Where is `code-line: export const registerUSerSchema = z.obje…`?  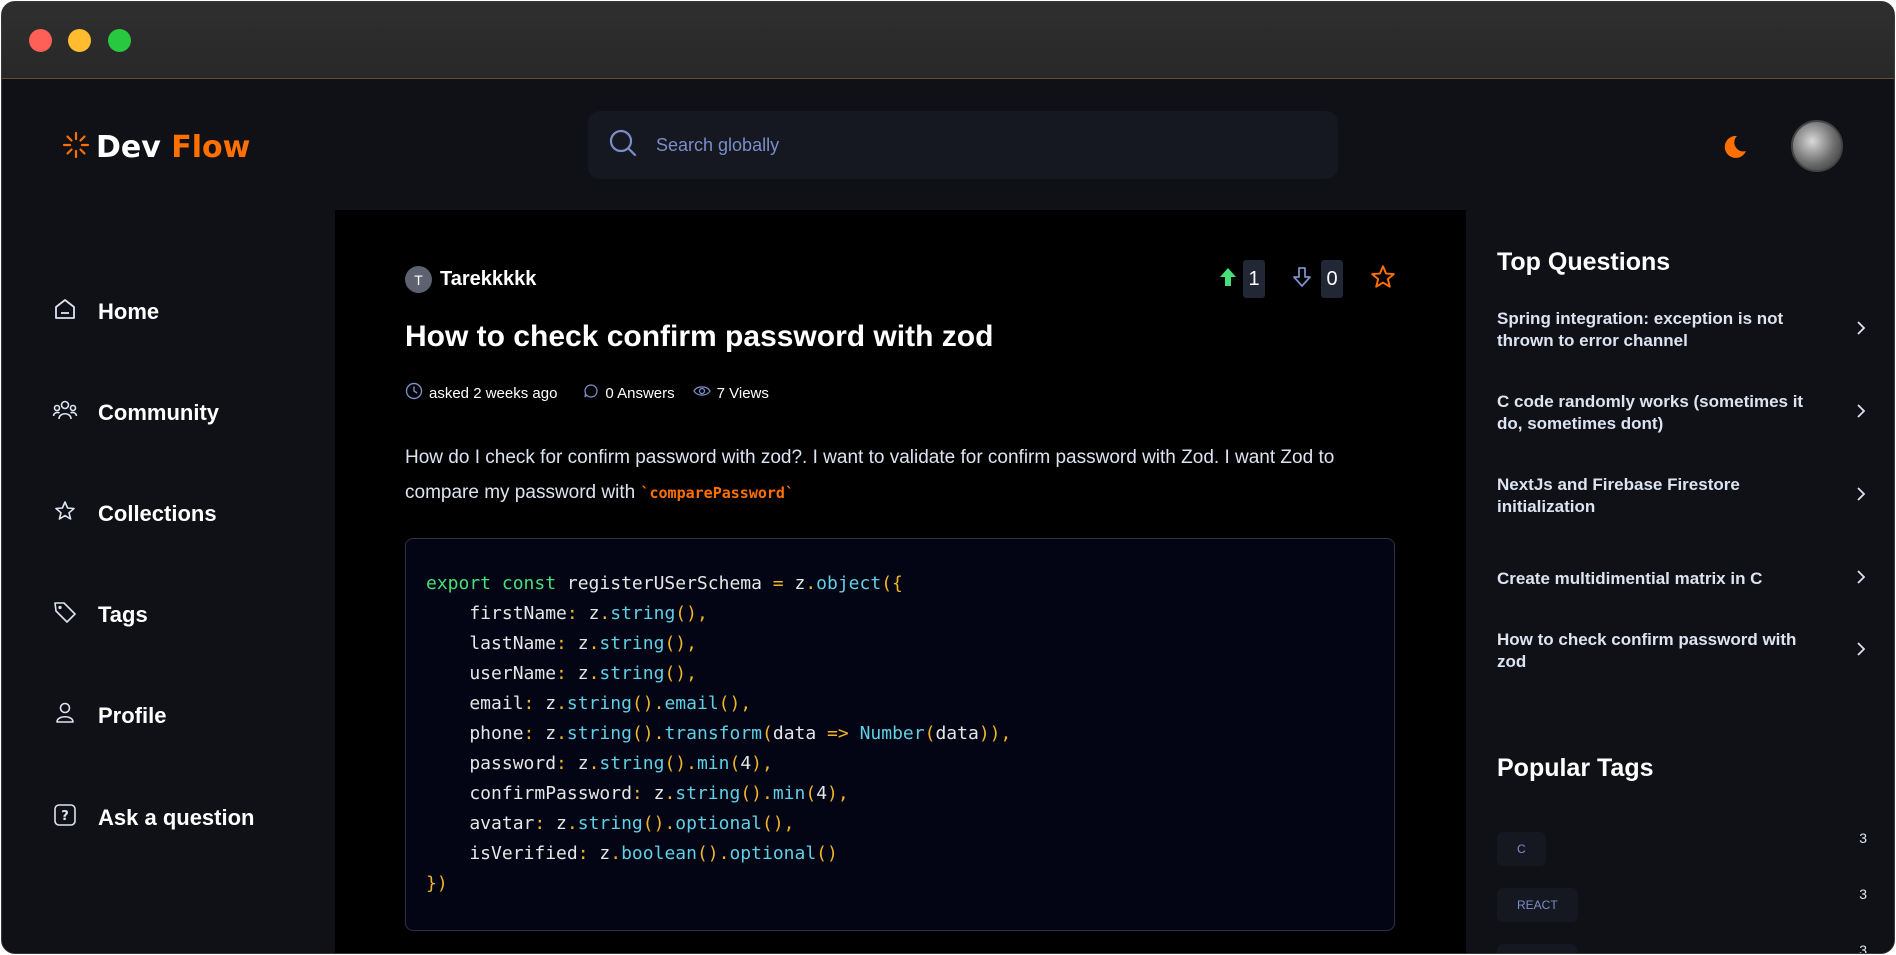 code-line: export const registerUSerSchema = z.obje… is located at coordinates (664, 583).